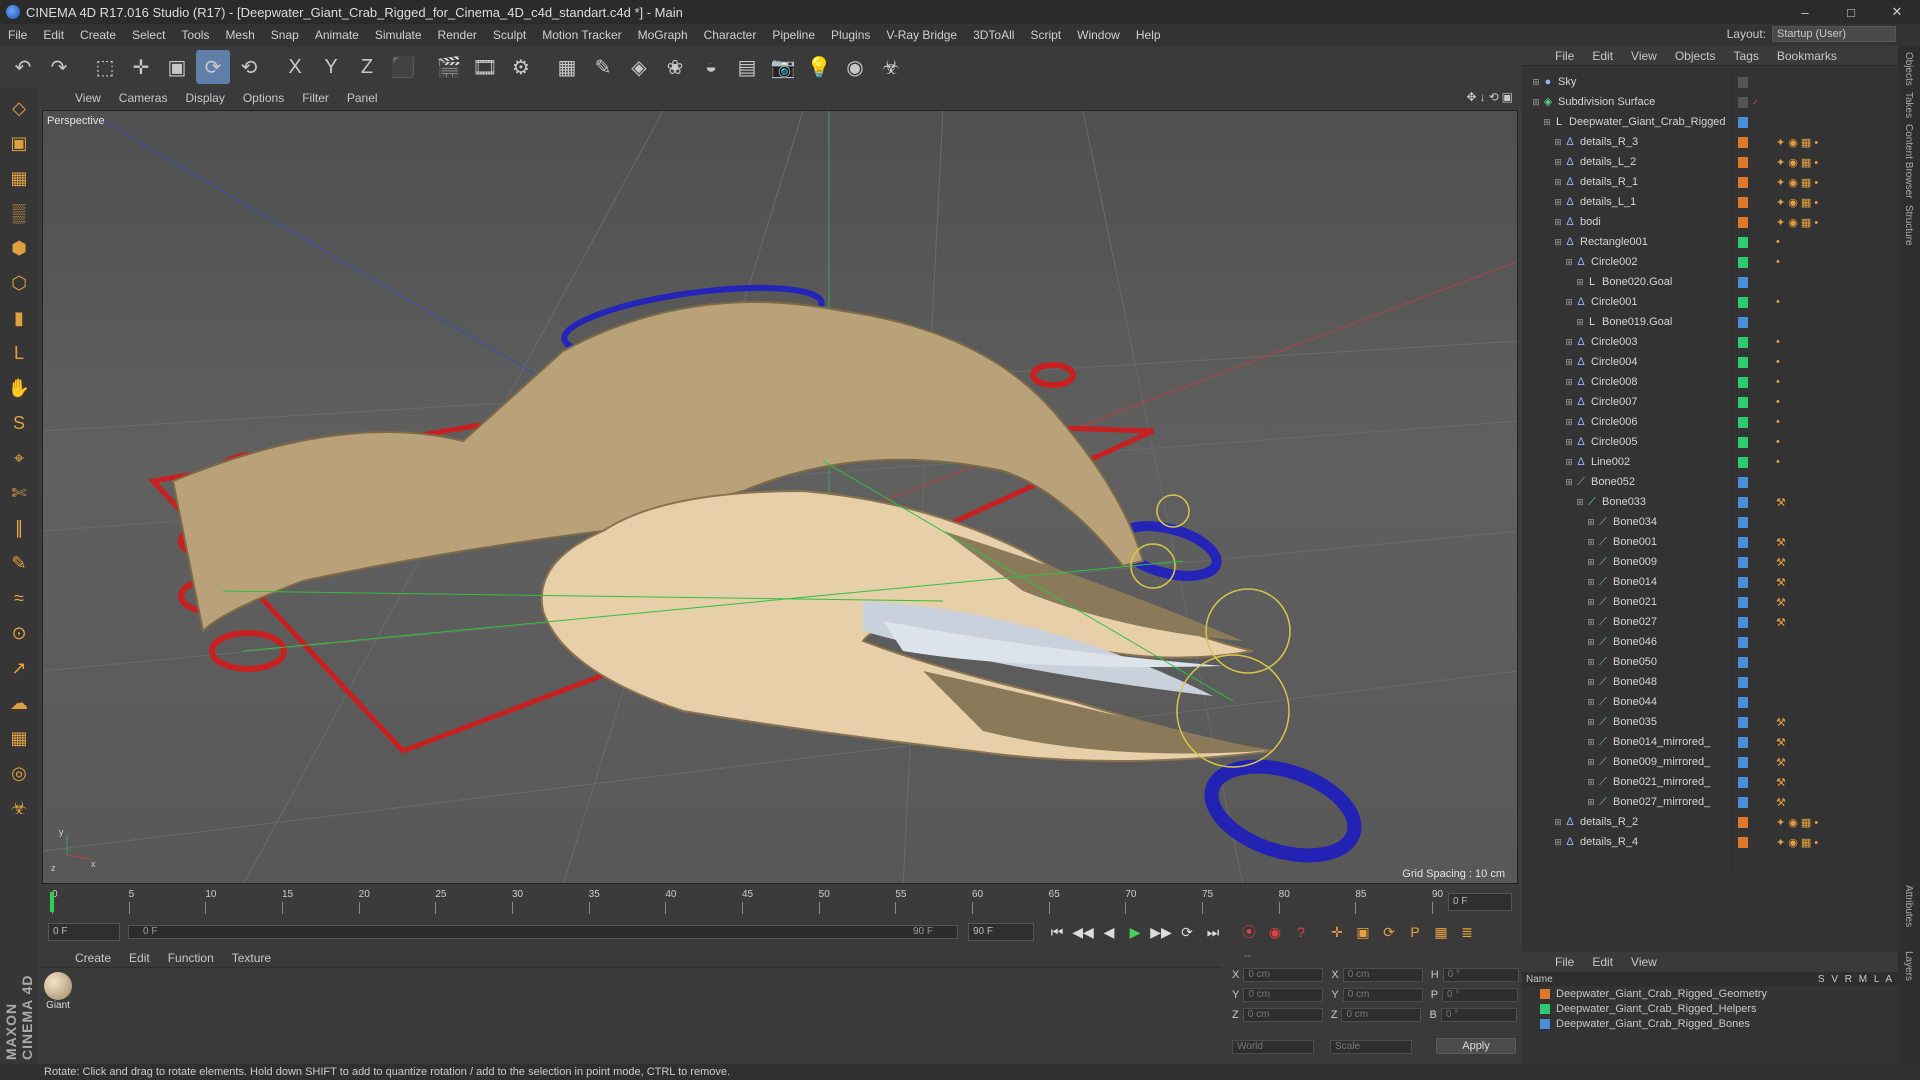 The width and height of the screenshot is (1920, 1080). What do you see at coordinates (449, 67) in the screenshot?
I see `render-view-button: 🎬` at bounding box center [449, 67].